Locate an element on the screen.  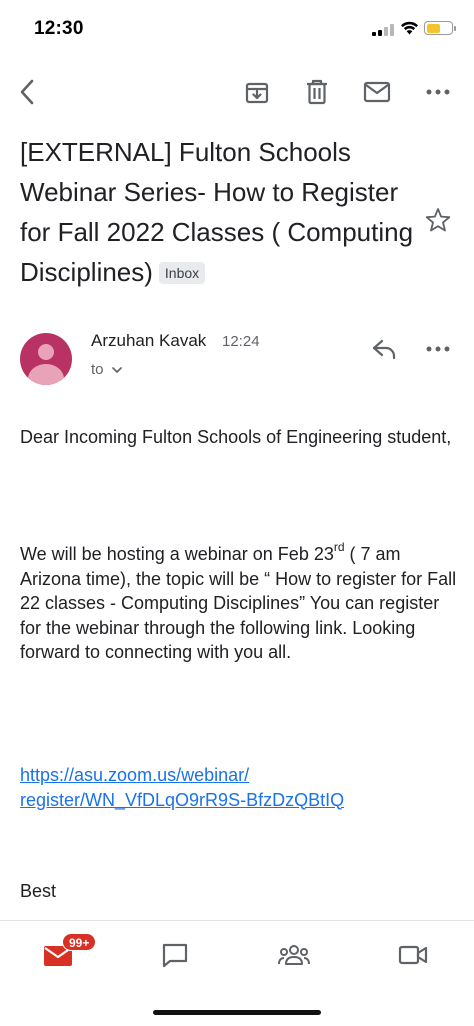
meet-icon is located at coordinates (413, 955).